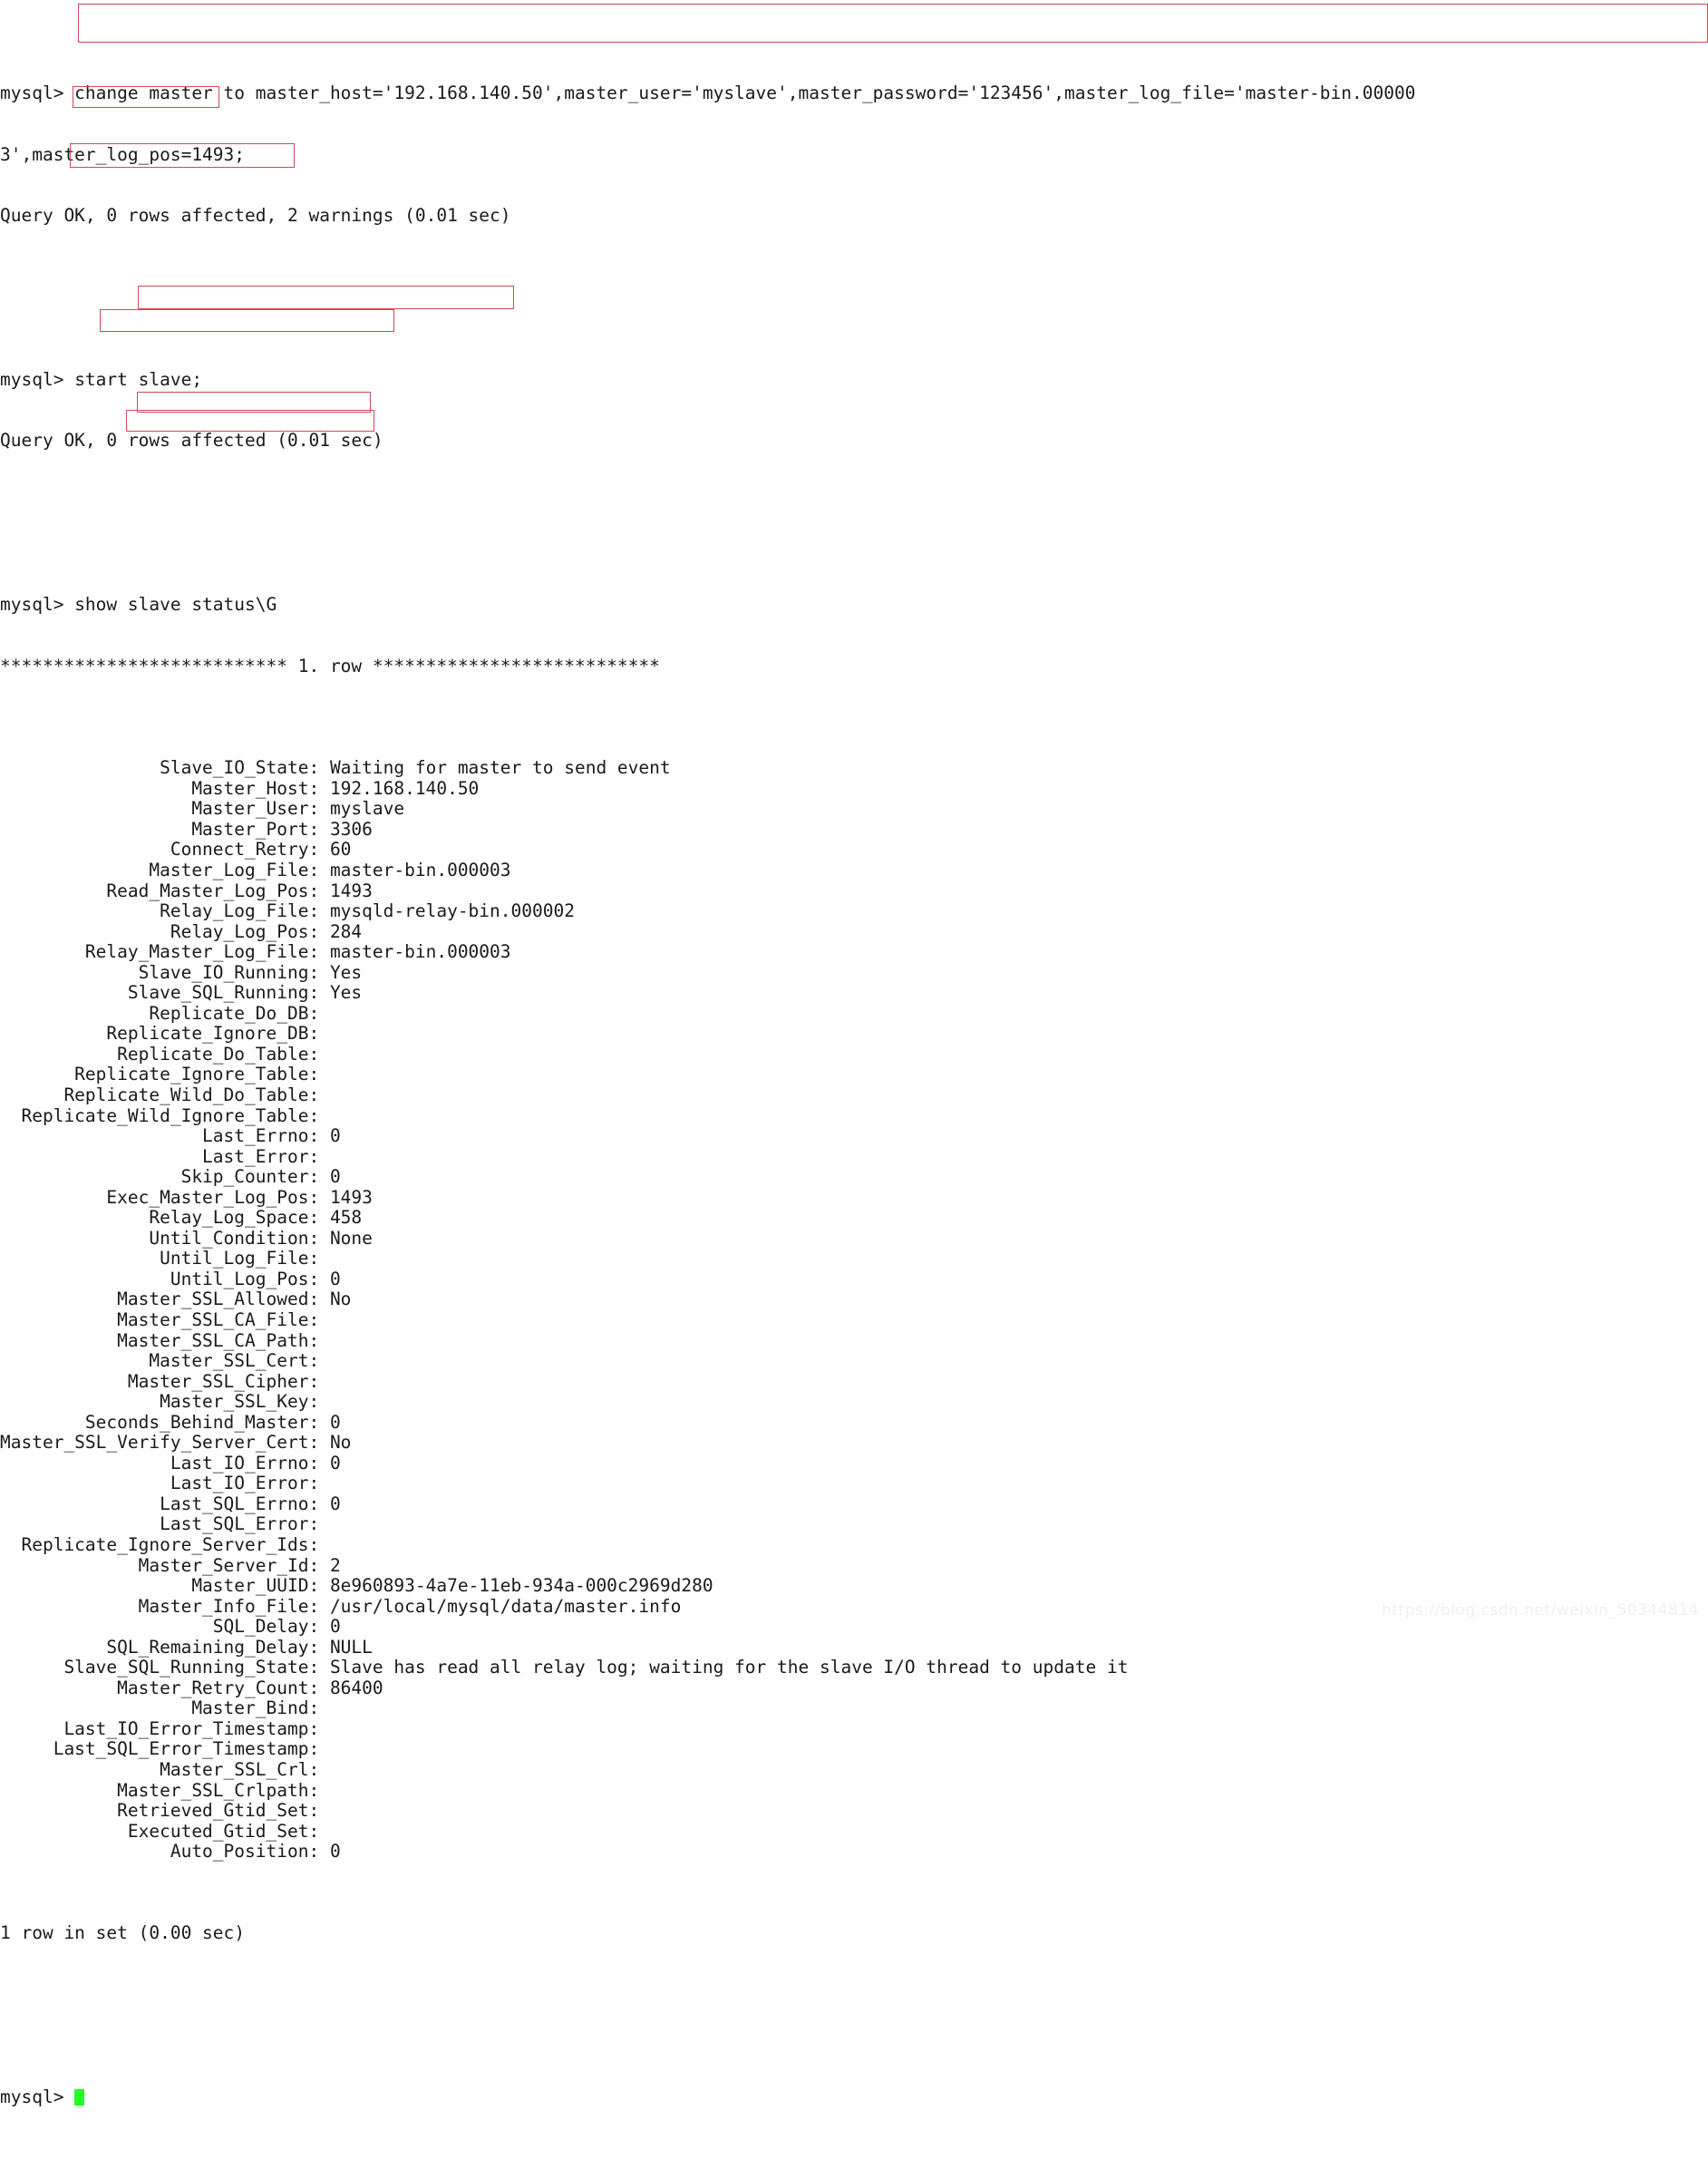  Describe the element at coordinates (160, 1094) in the screenshot. I see `status-field-replicate-wild-do-table: Replicate_Wild_Do_Table:` at that location.